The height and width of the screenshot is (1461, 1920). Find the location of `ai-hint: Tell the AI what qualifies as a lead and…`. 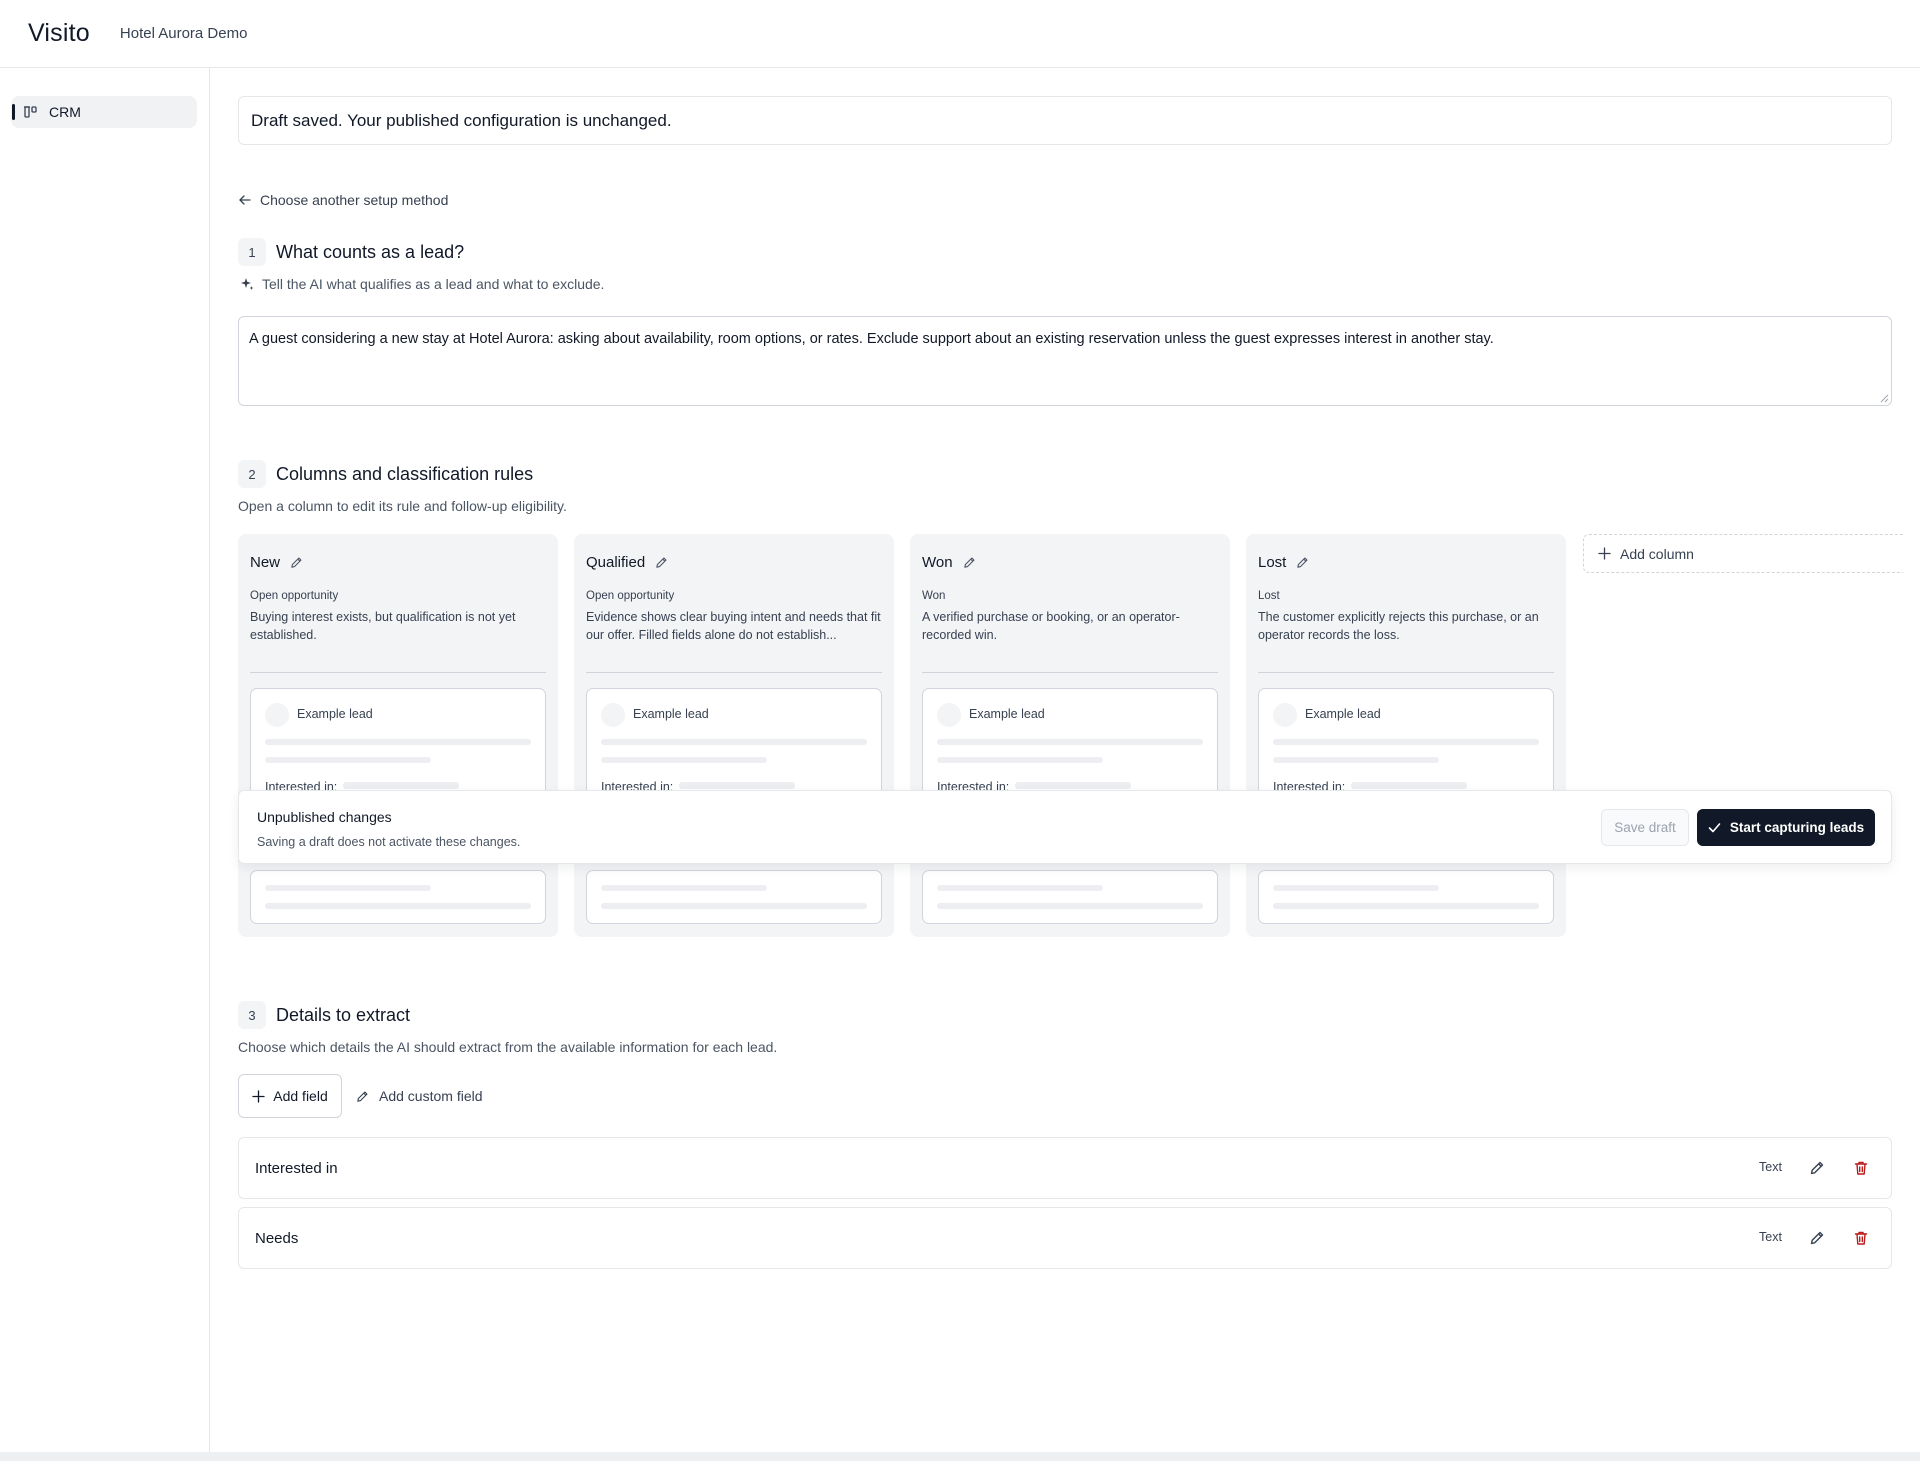

ai-hint: Tell the AI what qualifies as a lead and… is located at coordinates (422, 284).